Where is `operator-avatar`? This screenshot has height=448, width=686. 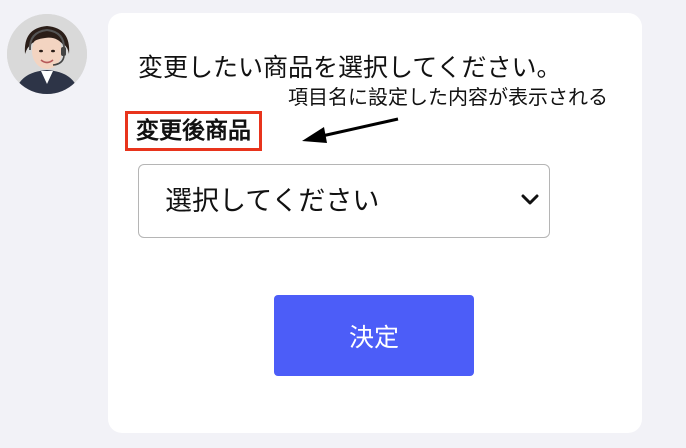 operator-avatar is located at coordinates (47, 54).